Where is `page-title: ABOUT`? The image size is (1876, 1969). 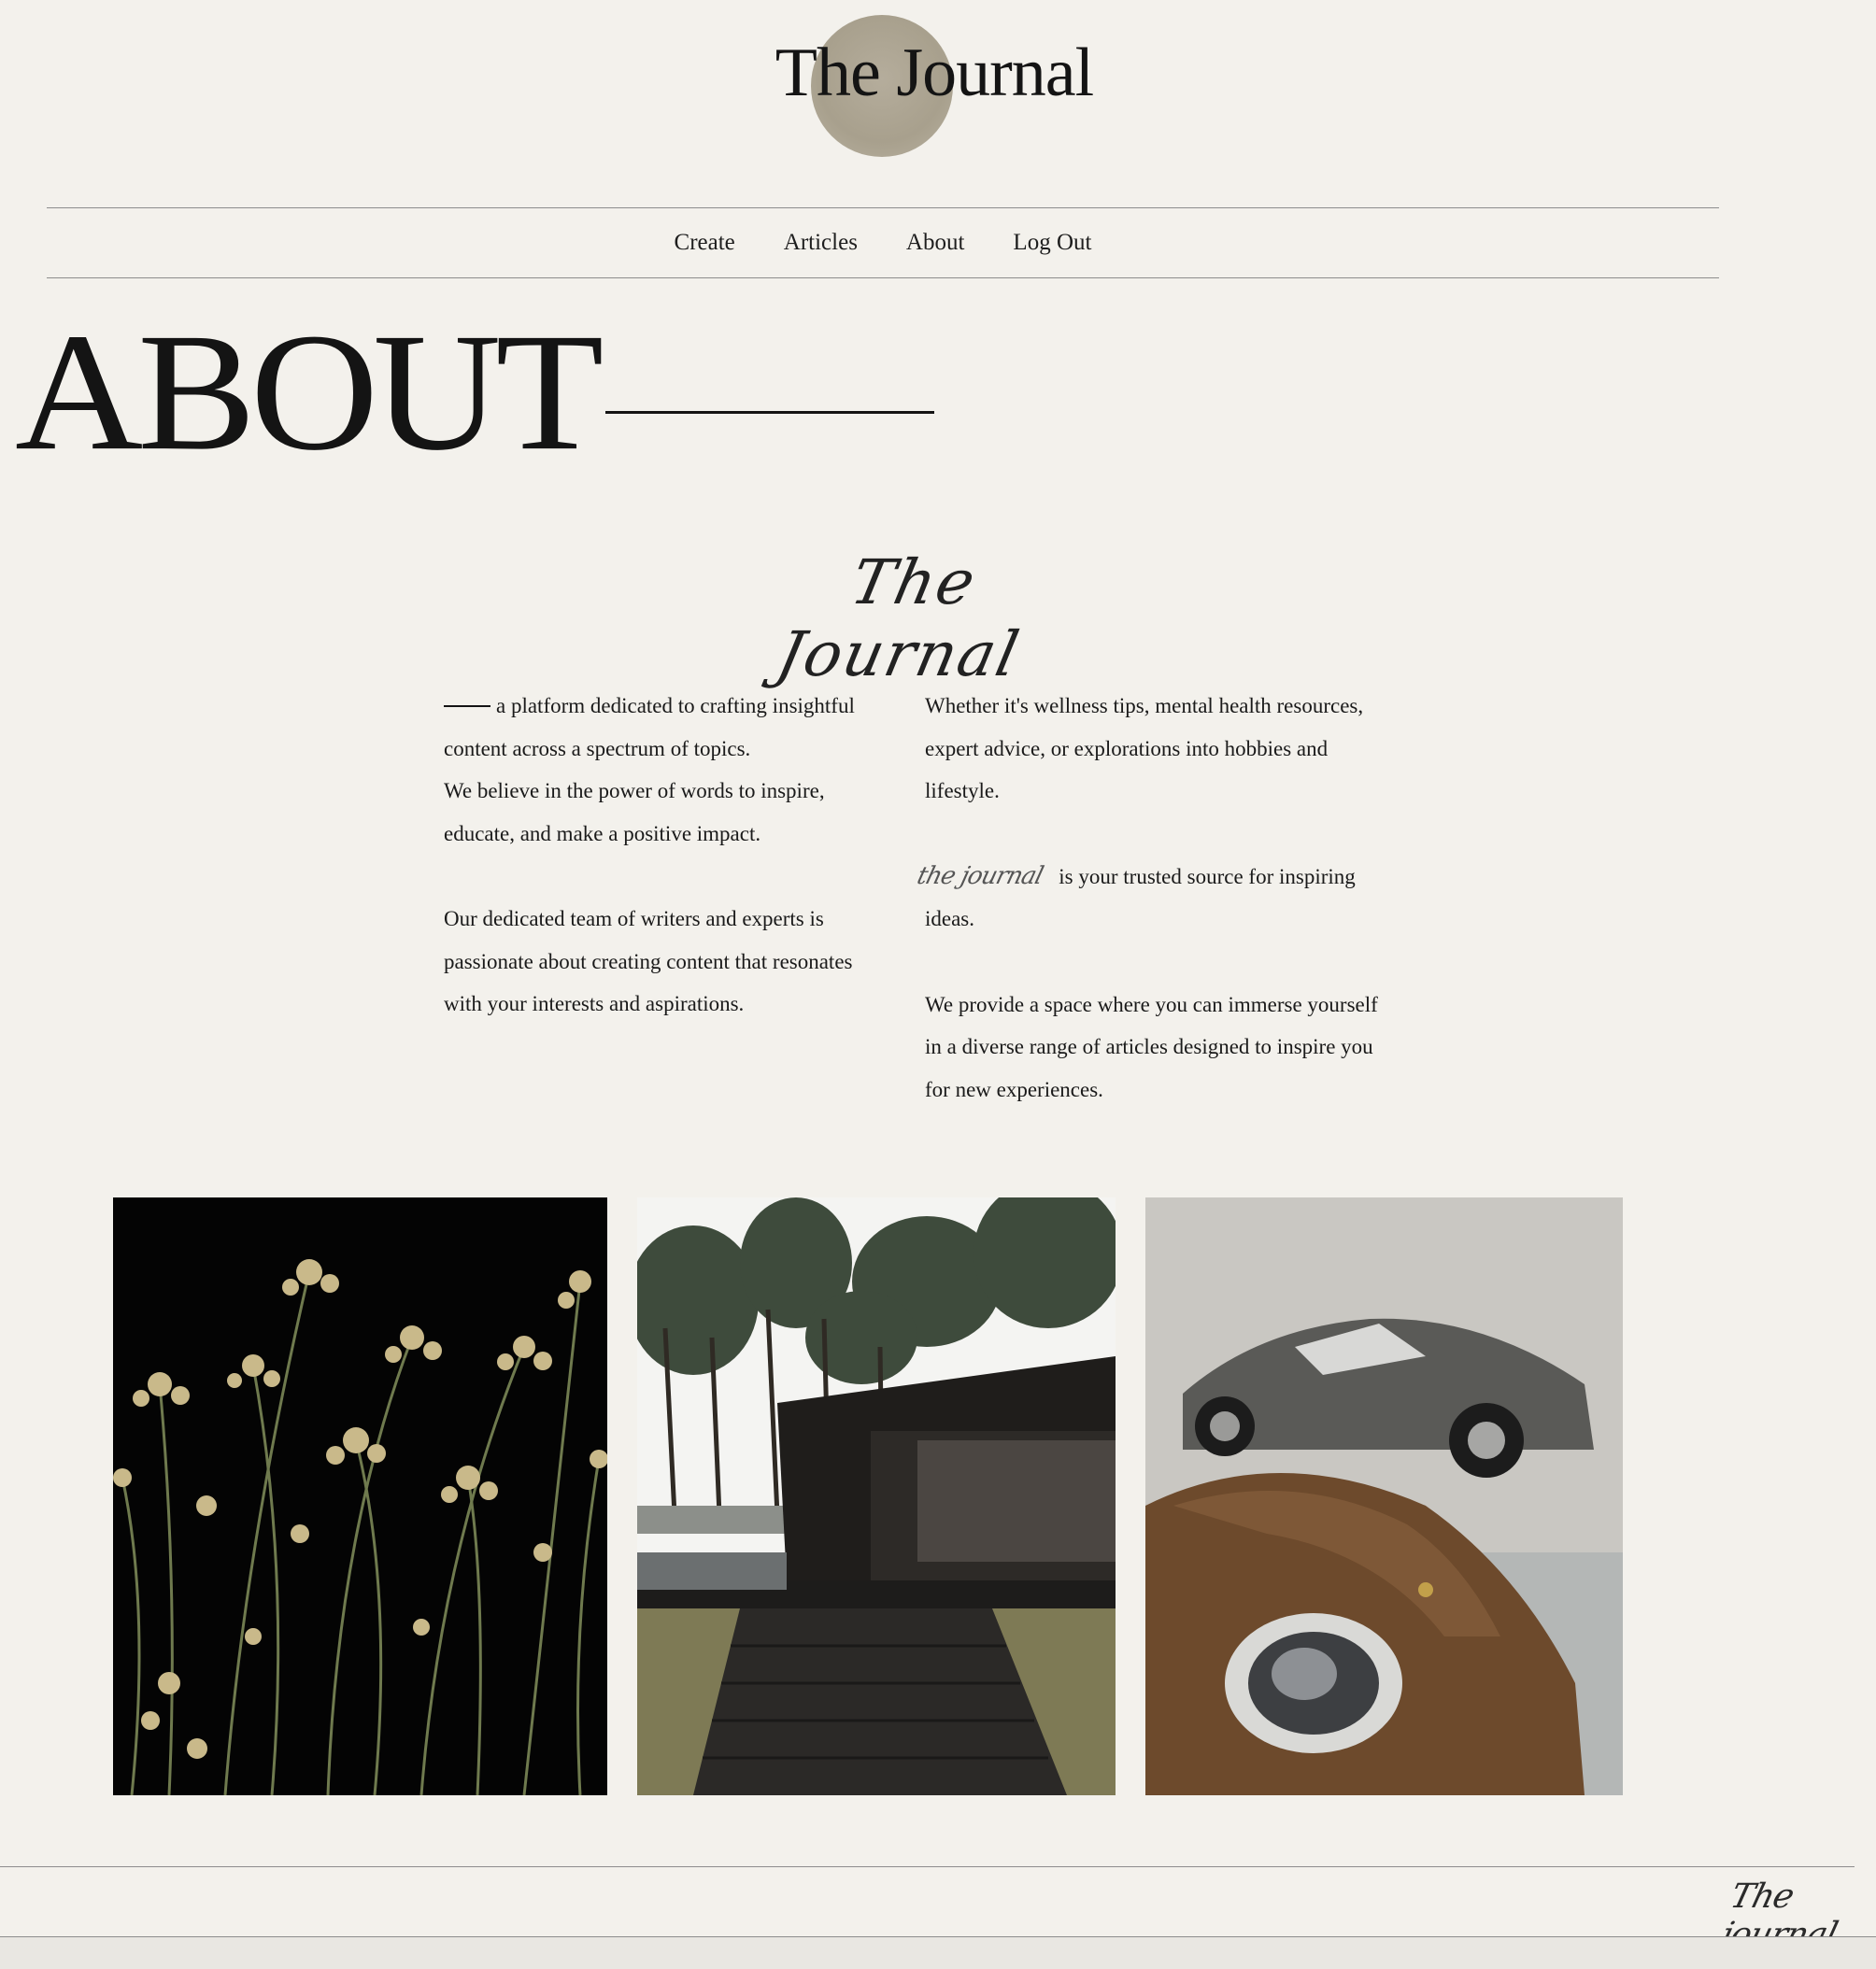 page-title: ABOUT is located at coordinates (309, 392).